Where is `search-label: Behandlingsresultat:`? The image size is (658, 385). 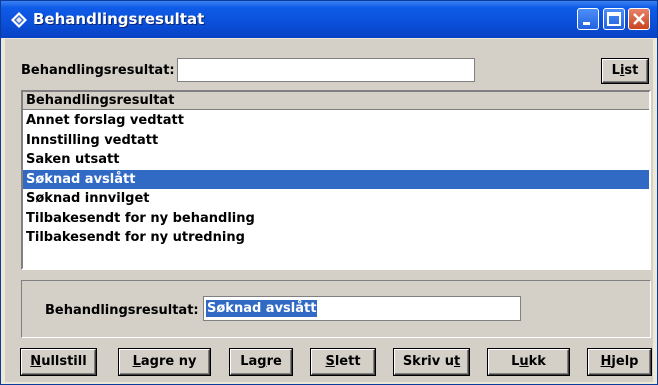 search-label: Behandlingsresultat: is located at coordinates (98, 70).